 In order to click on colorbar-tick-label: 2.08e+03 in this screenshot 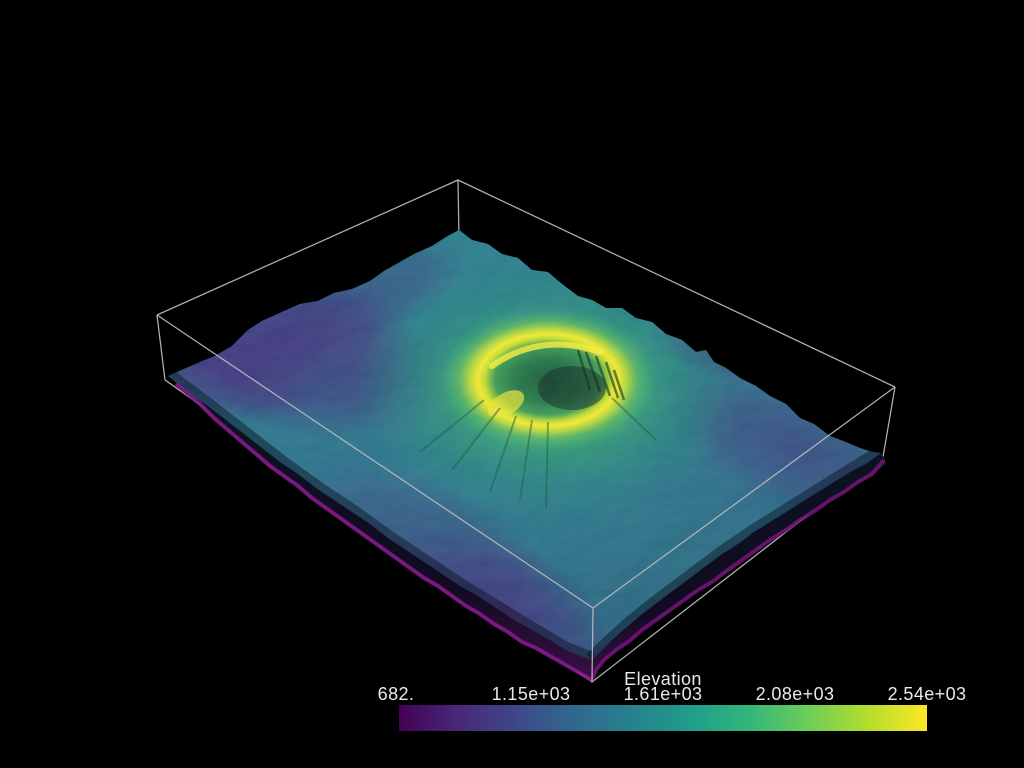, I will do `click(795, 694)`.